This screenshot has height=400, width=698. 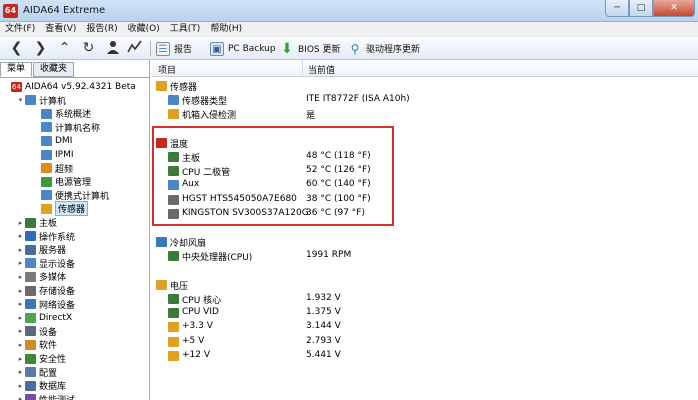 What do you see at coordinates (188, 244) in the screenshot?
I see `row-label: 冷却风扇` at bounding box center [188, 244].